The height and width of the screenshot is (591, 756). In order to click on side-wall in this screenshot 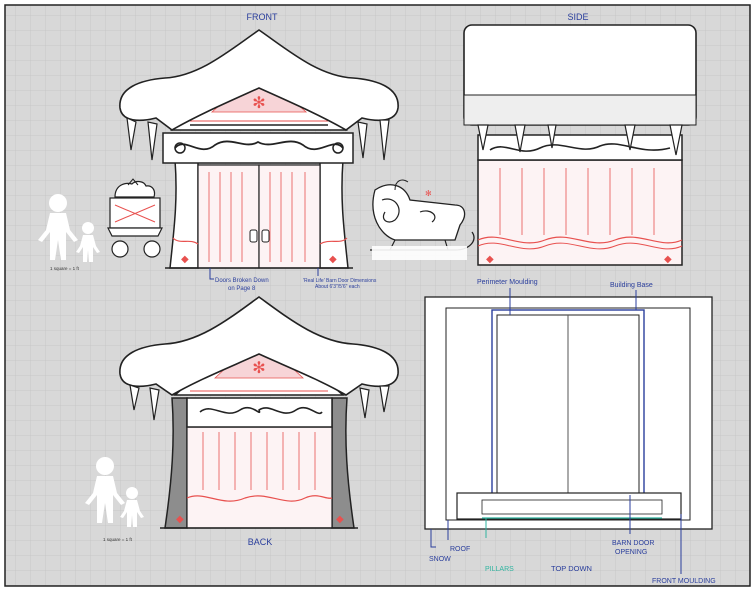, I will do `click(580, 212)`.